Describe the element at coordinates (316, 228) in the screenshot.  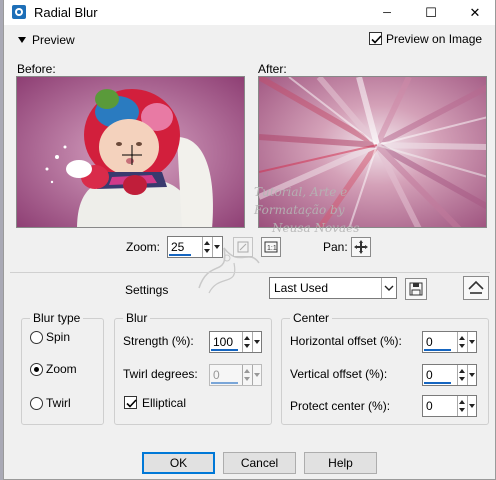
I see `watermark-line-3: Neusa Novaes` at that location.